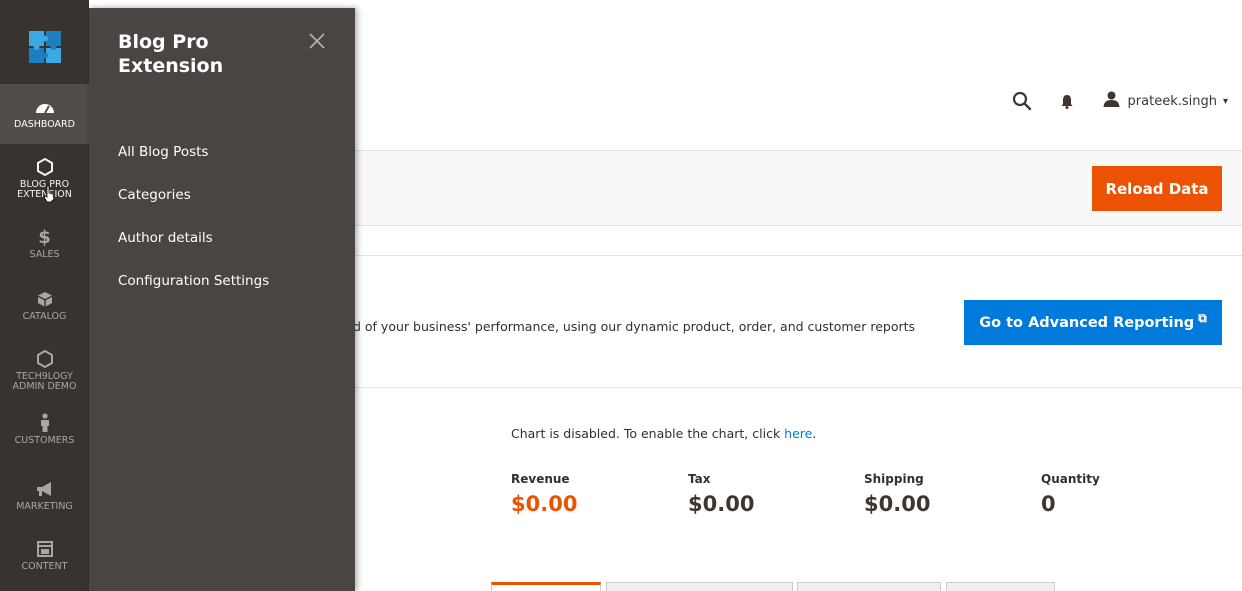  I want to click on hand-cursor-icon, so click(49, 194).